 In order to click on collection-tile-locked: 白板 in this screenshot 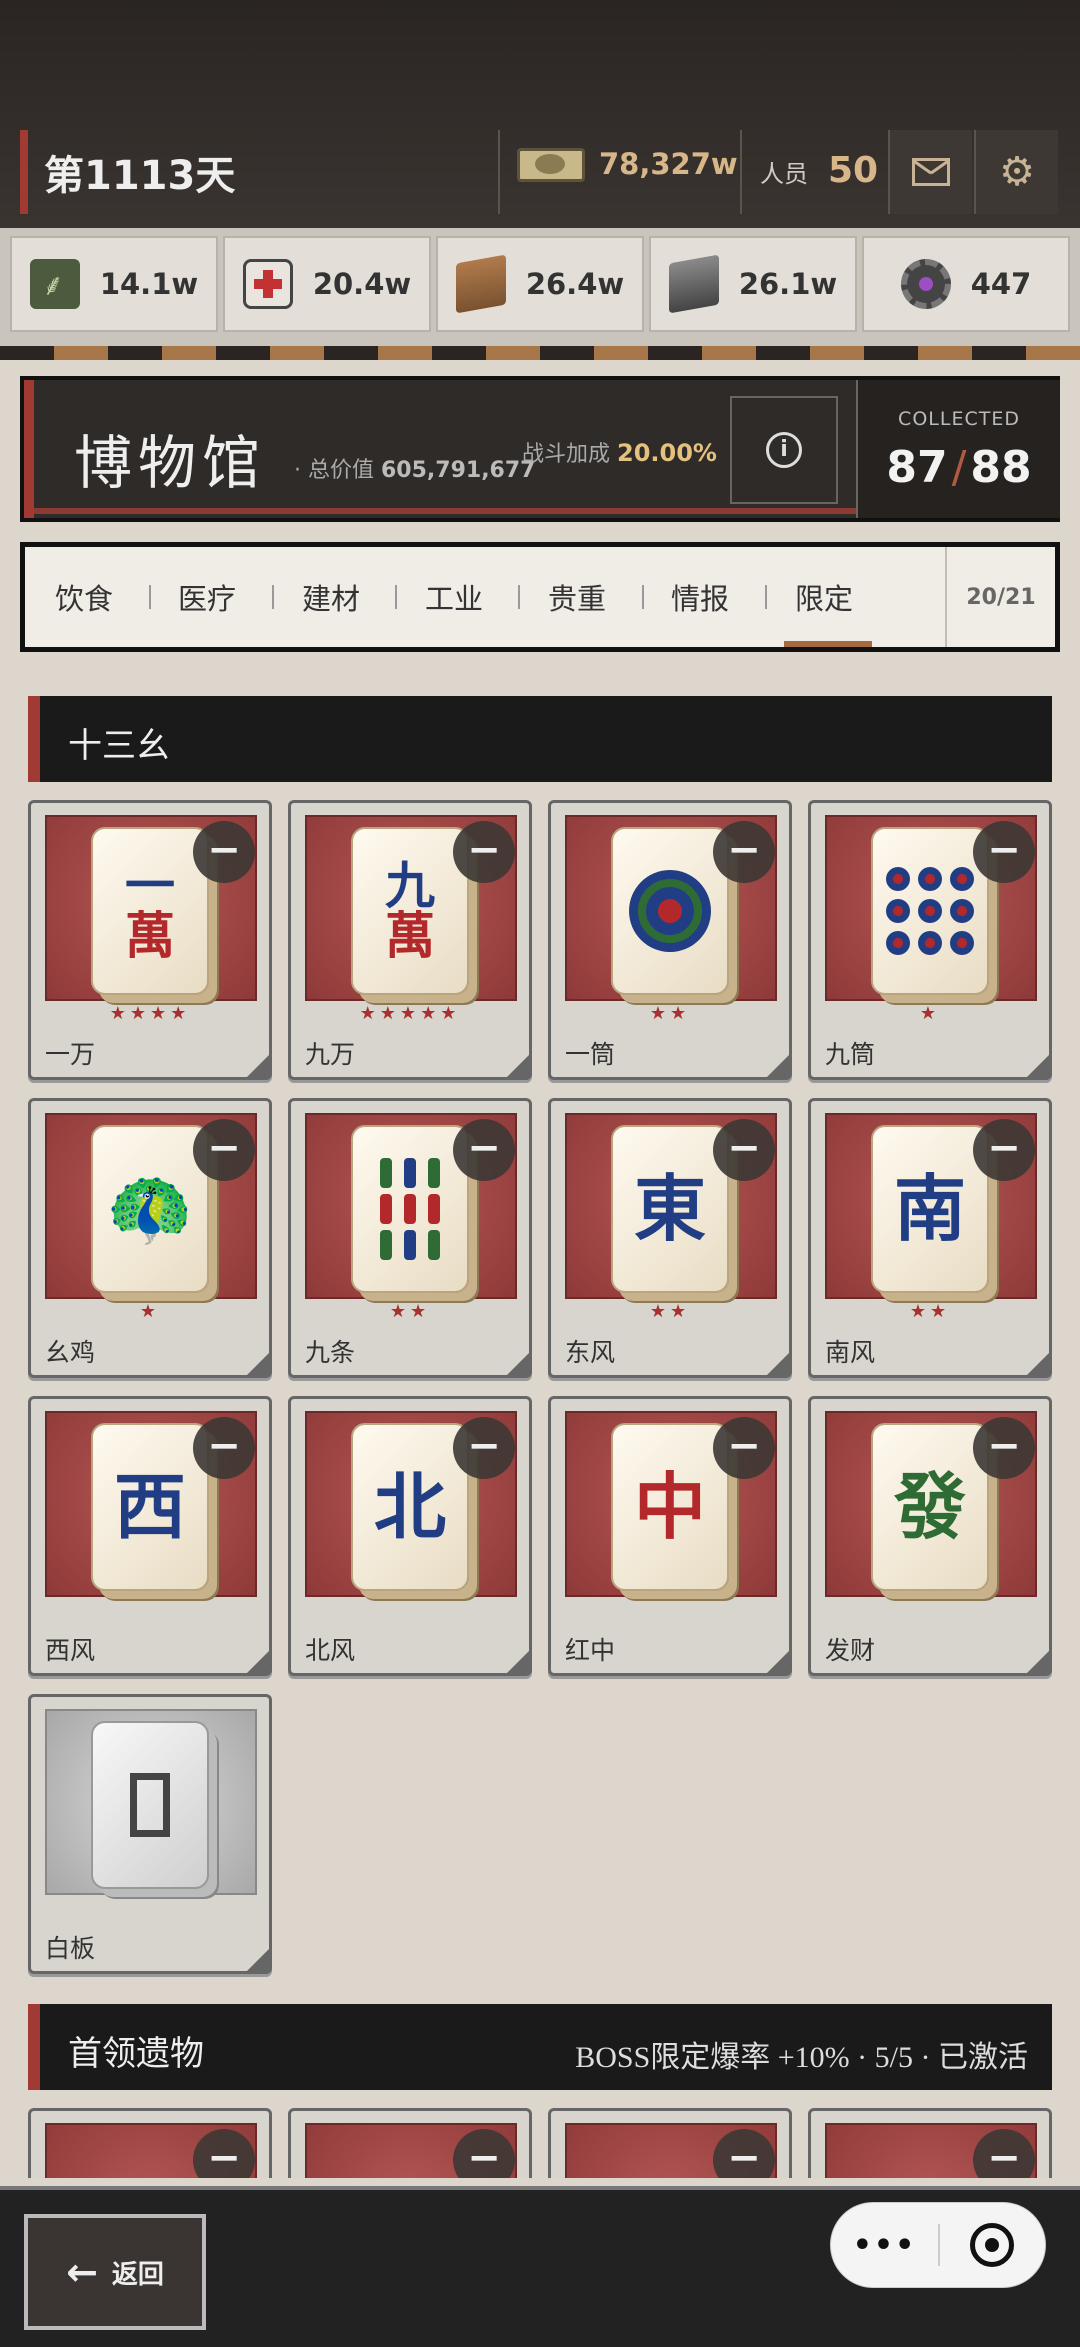, I will do `click(150, 1834)`.